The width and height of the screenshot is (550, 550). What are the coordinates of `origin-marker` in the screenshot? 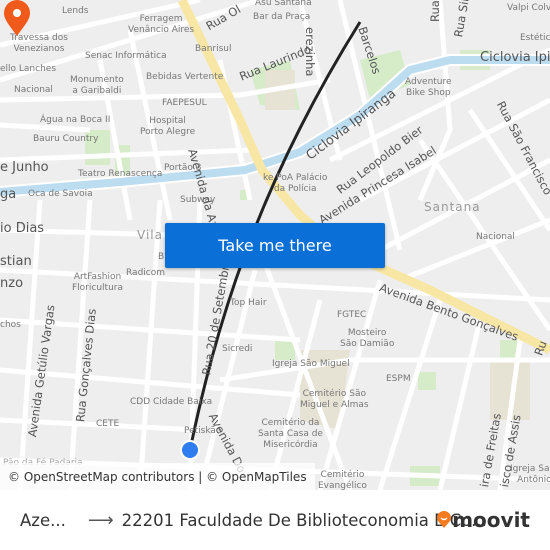 It's located at (190, 450).